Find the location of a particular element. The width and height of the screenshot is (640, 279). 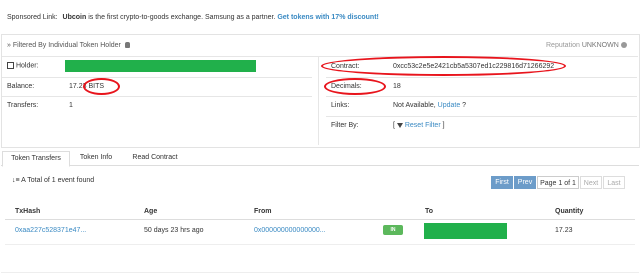

tx-age: 50 days 23 hrs ago is located at coordinates (174, 230).